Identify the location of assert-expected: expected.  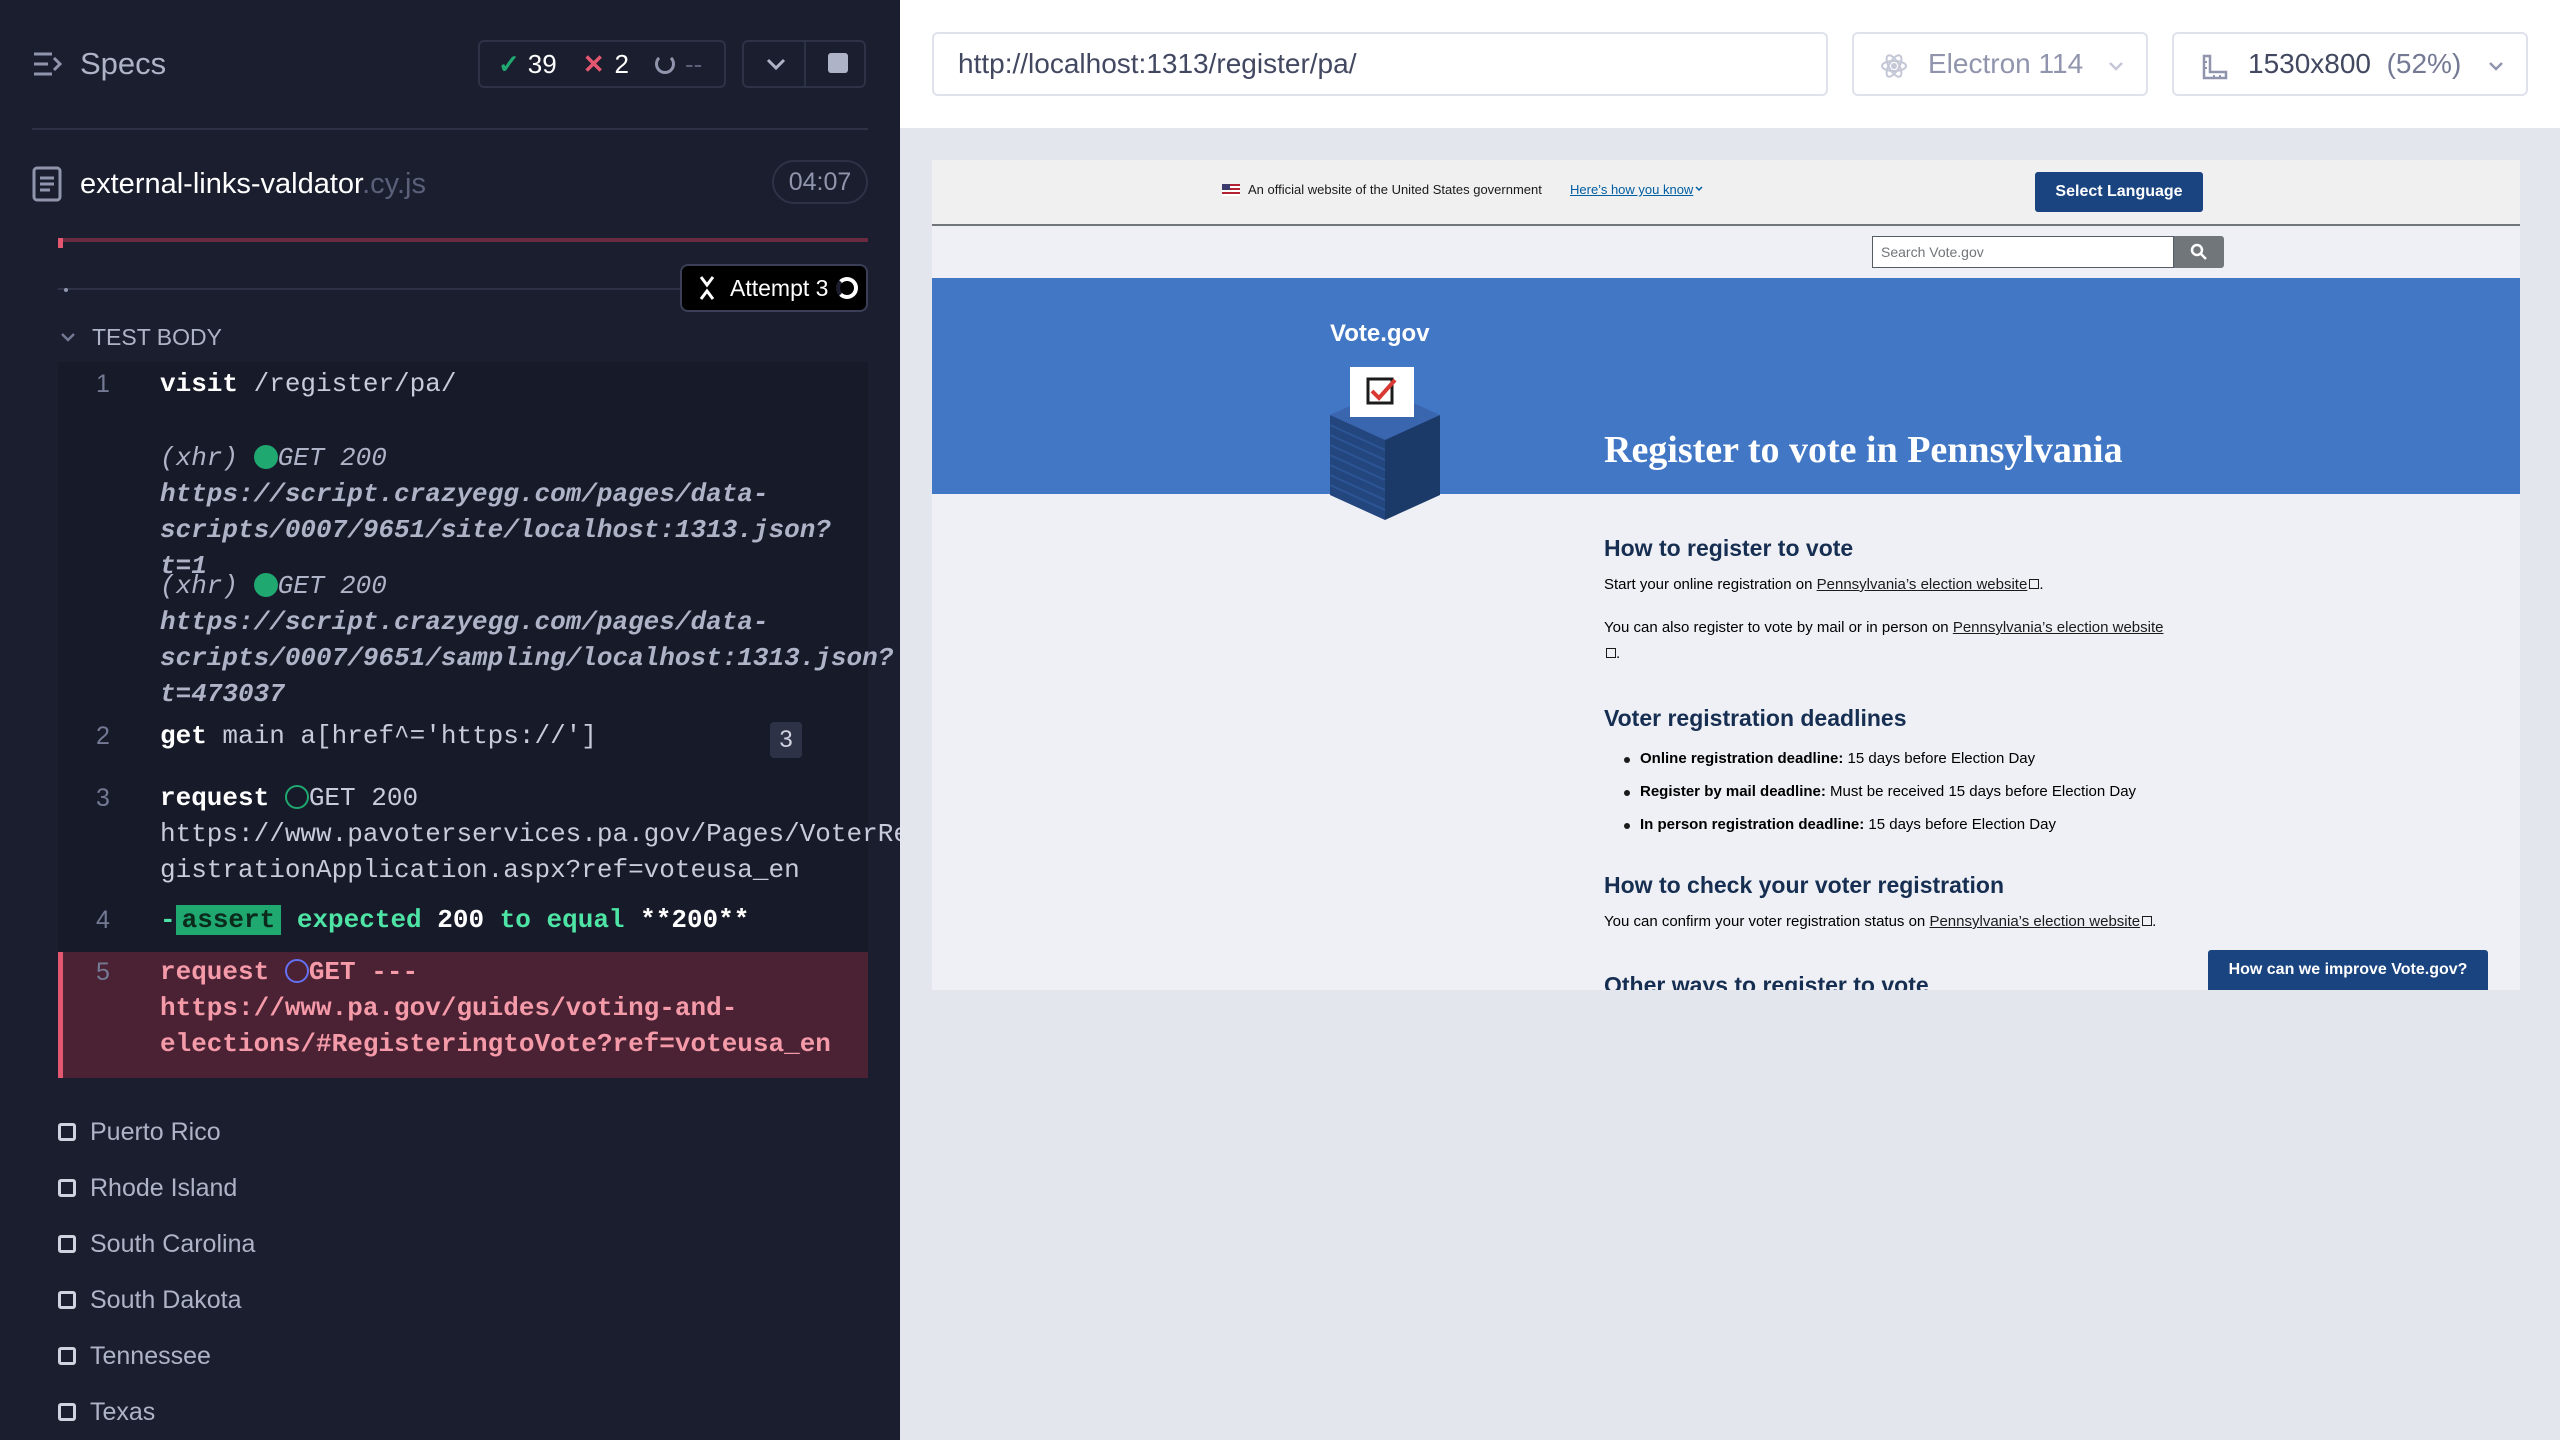
(359, 920).